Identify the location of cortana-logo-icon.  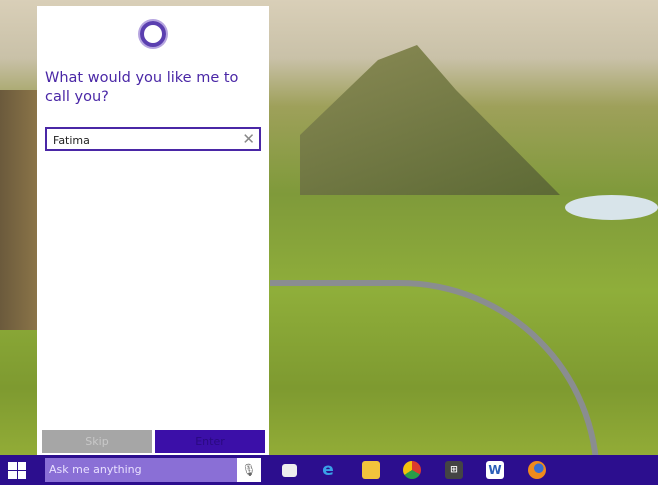
(153, 34).